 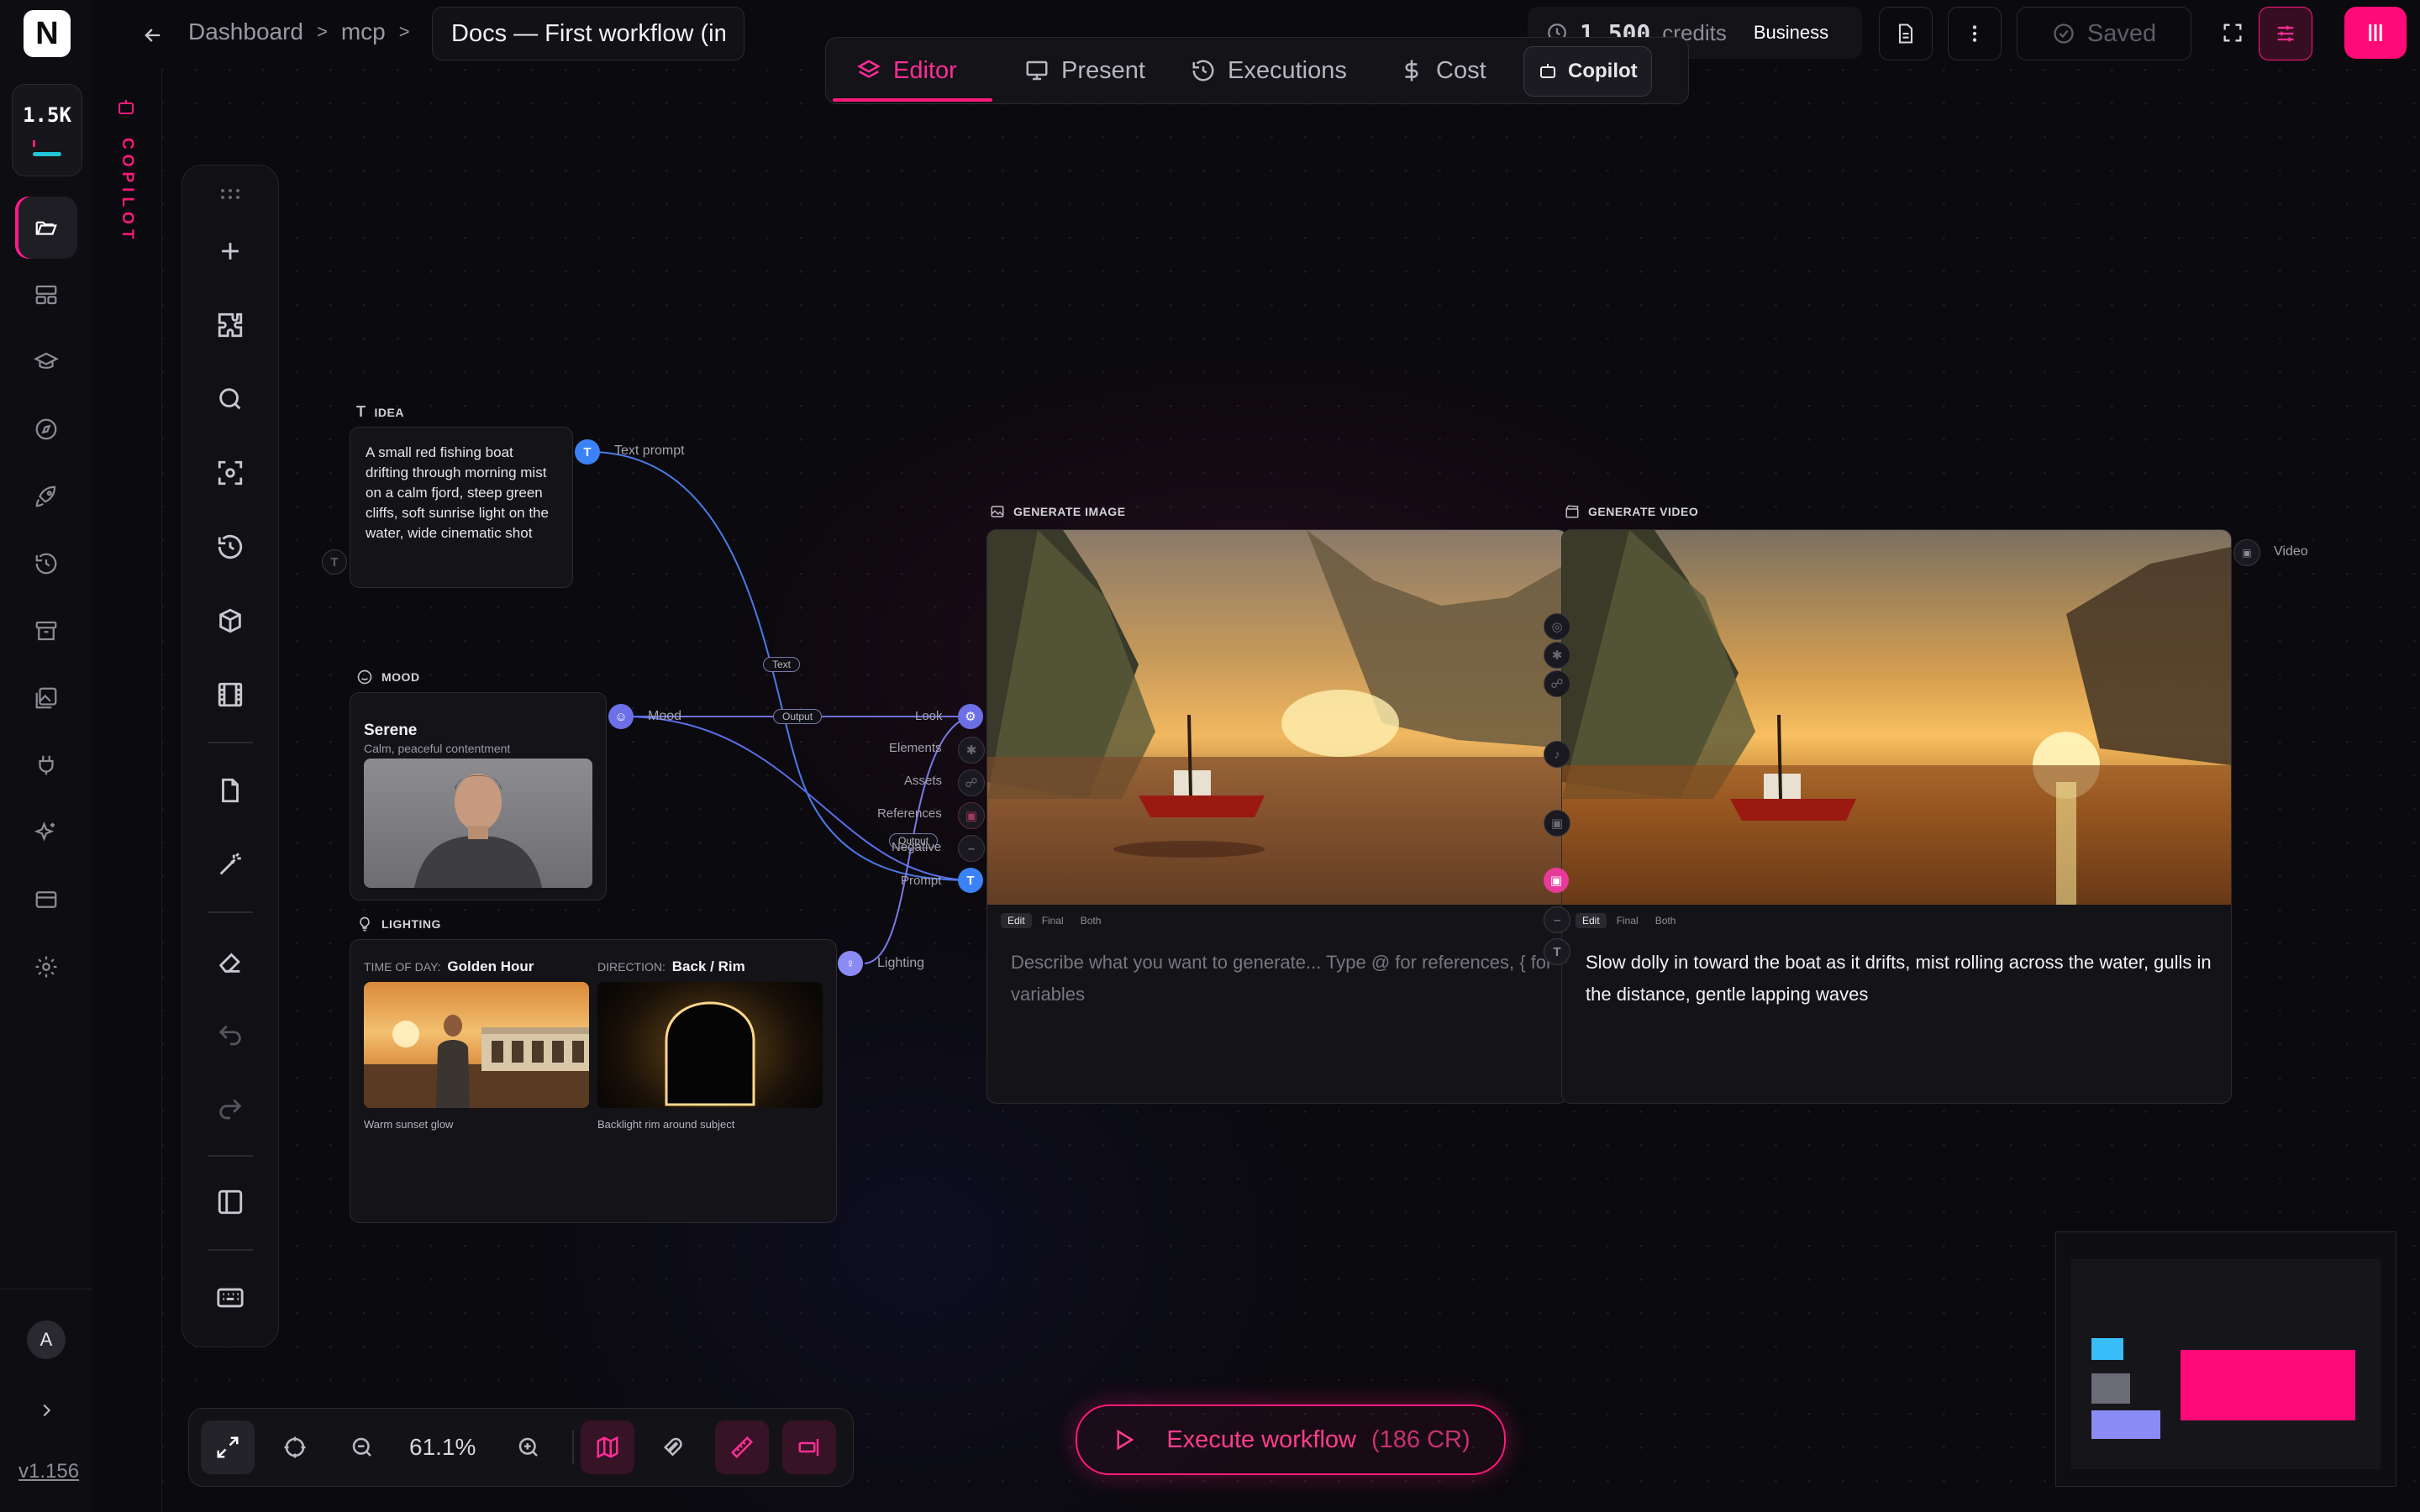 I want to click on magic-wand-icon, so click(x=230, y=864).